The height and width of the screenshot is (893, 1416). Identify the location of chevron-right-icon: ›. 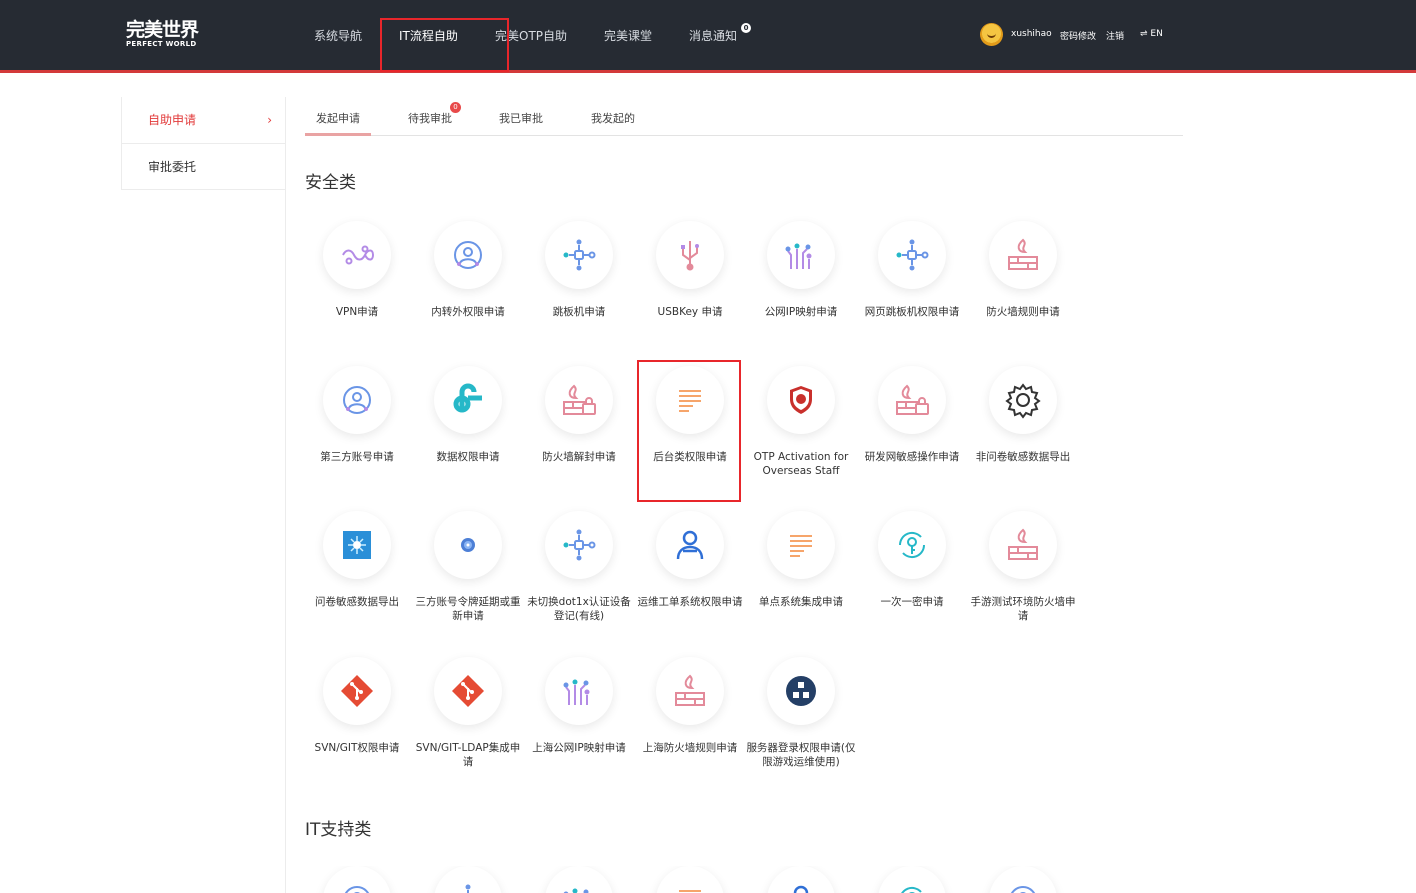
(269, 120).